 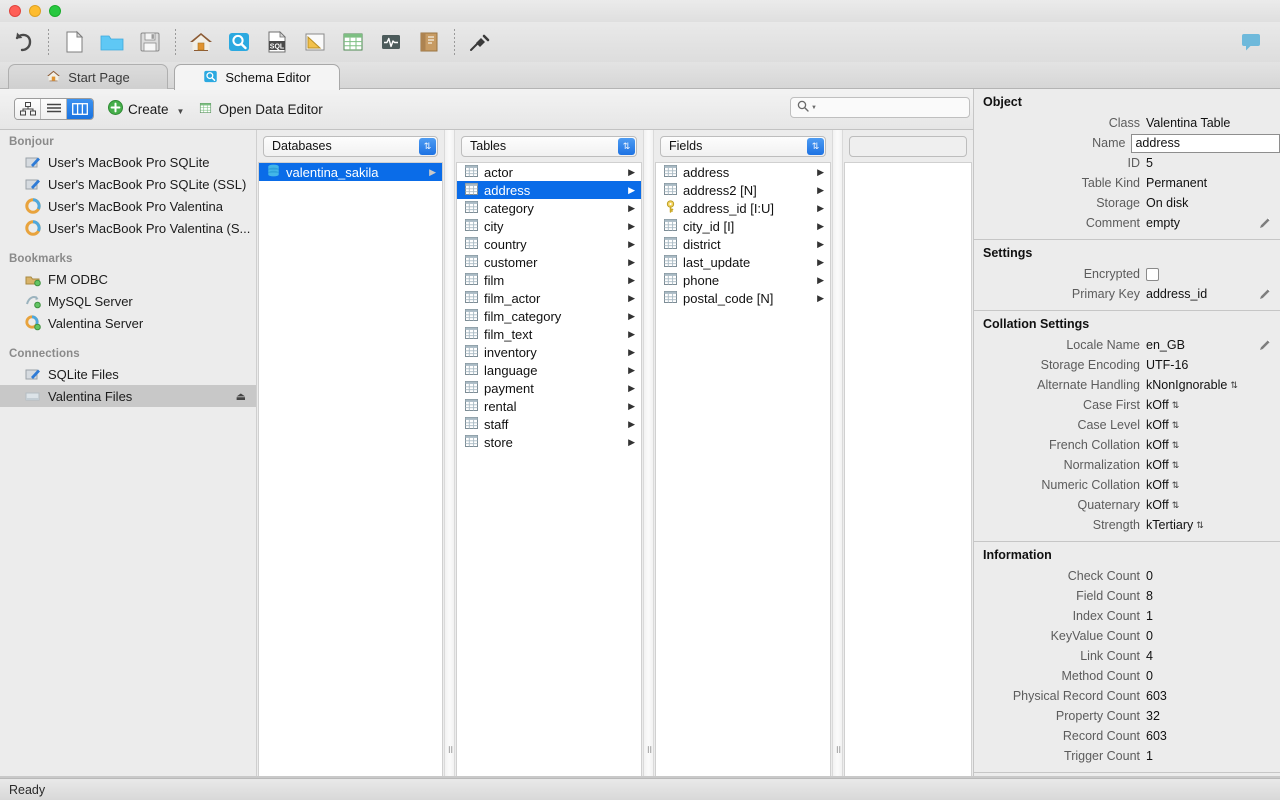 I want to click on diagram-view-button, so click(x=28, y=109).